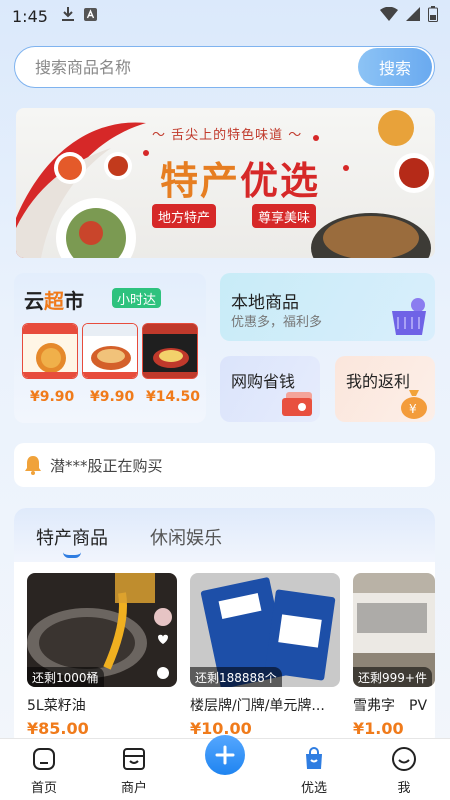  I want to click on search-input, so click(186, 67).